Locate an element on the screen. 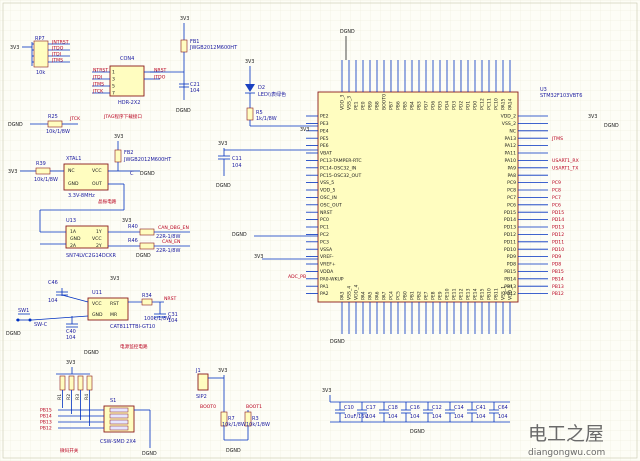  sw1-label: SW-C is located at coordinates (41, 325).